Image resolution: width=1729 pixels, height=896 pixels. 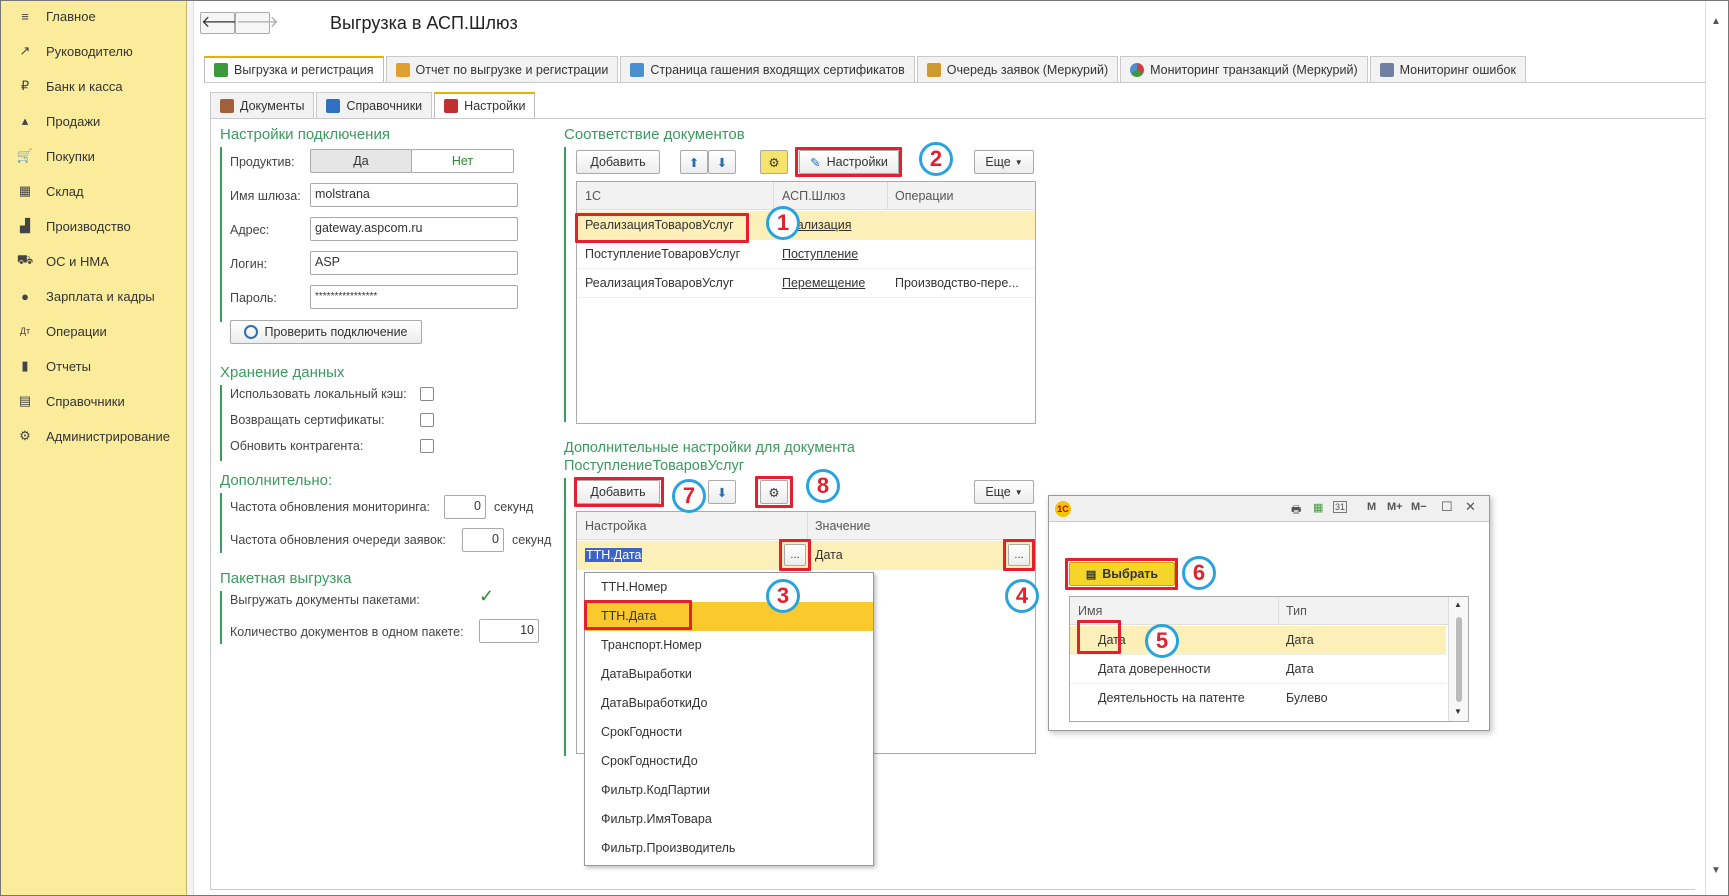 I want to click on arrow-up-icon: ⬆, so click(x=694, y=162).